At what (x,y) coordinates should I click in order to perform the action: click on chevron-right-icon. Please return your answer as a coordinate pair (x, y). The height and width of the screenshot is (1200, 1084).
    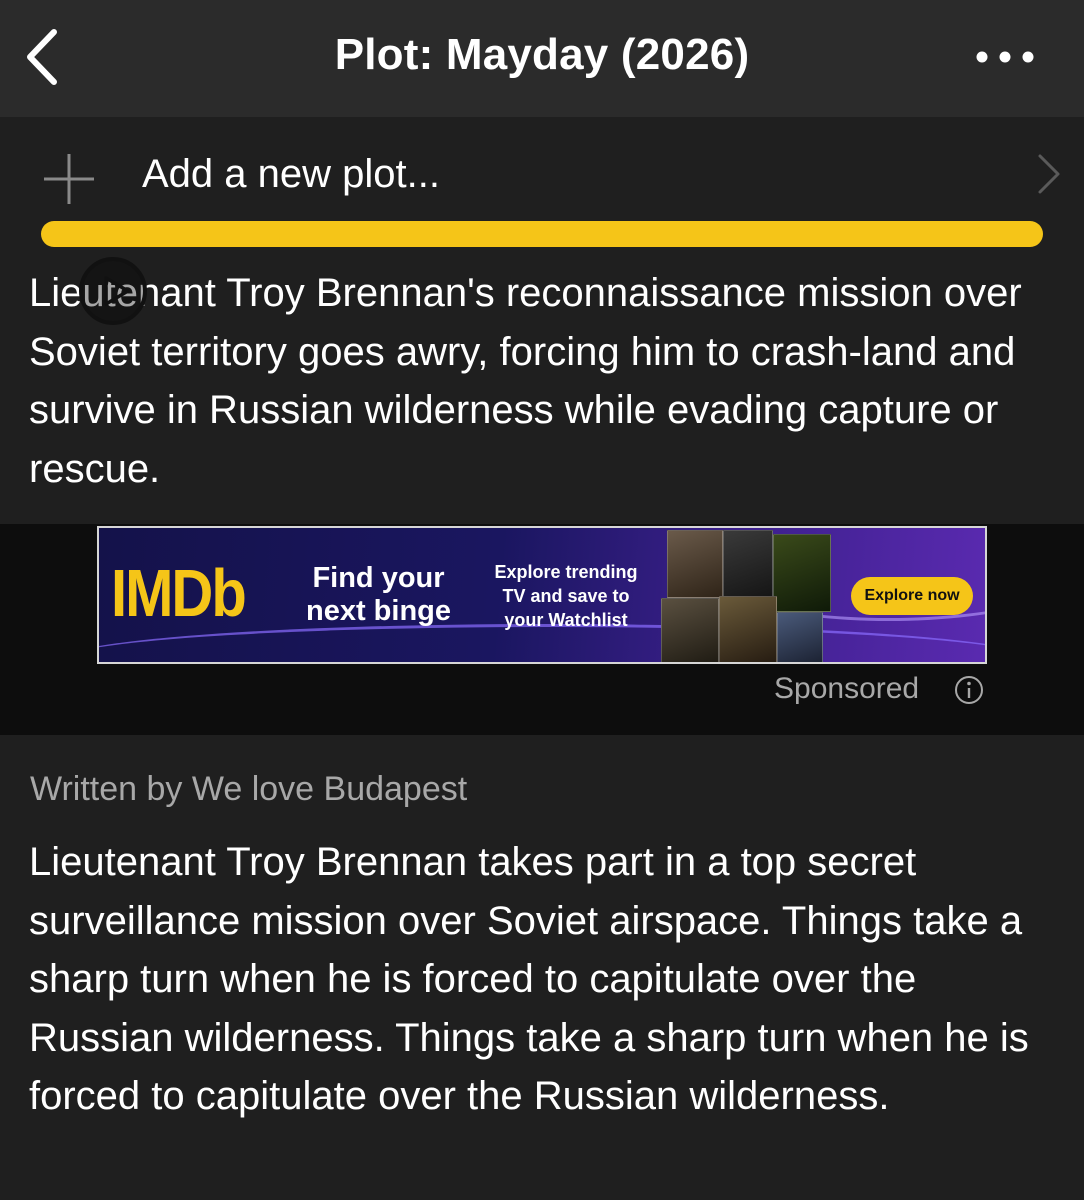
    Looking at the image, I should click on (1049, 174).